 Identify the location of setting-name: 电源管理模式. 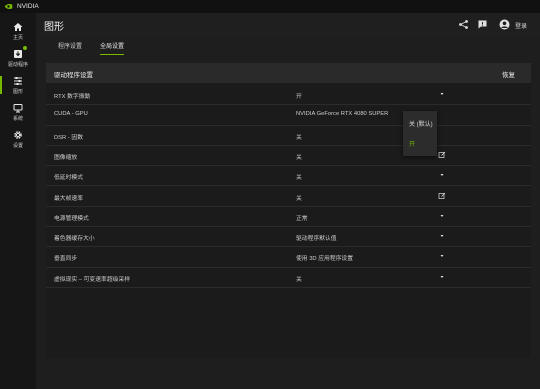
(71, 218).